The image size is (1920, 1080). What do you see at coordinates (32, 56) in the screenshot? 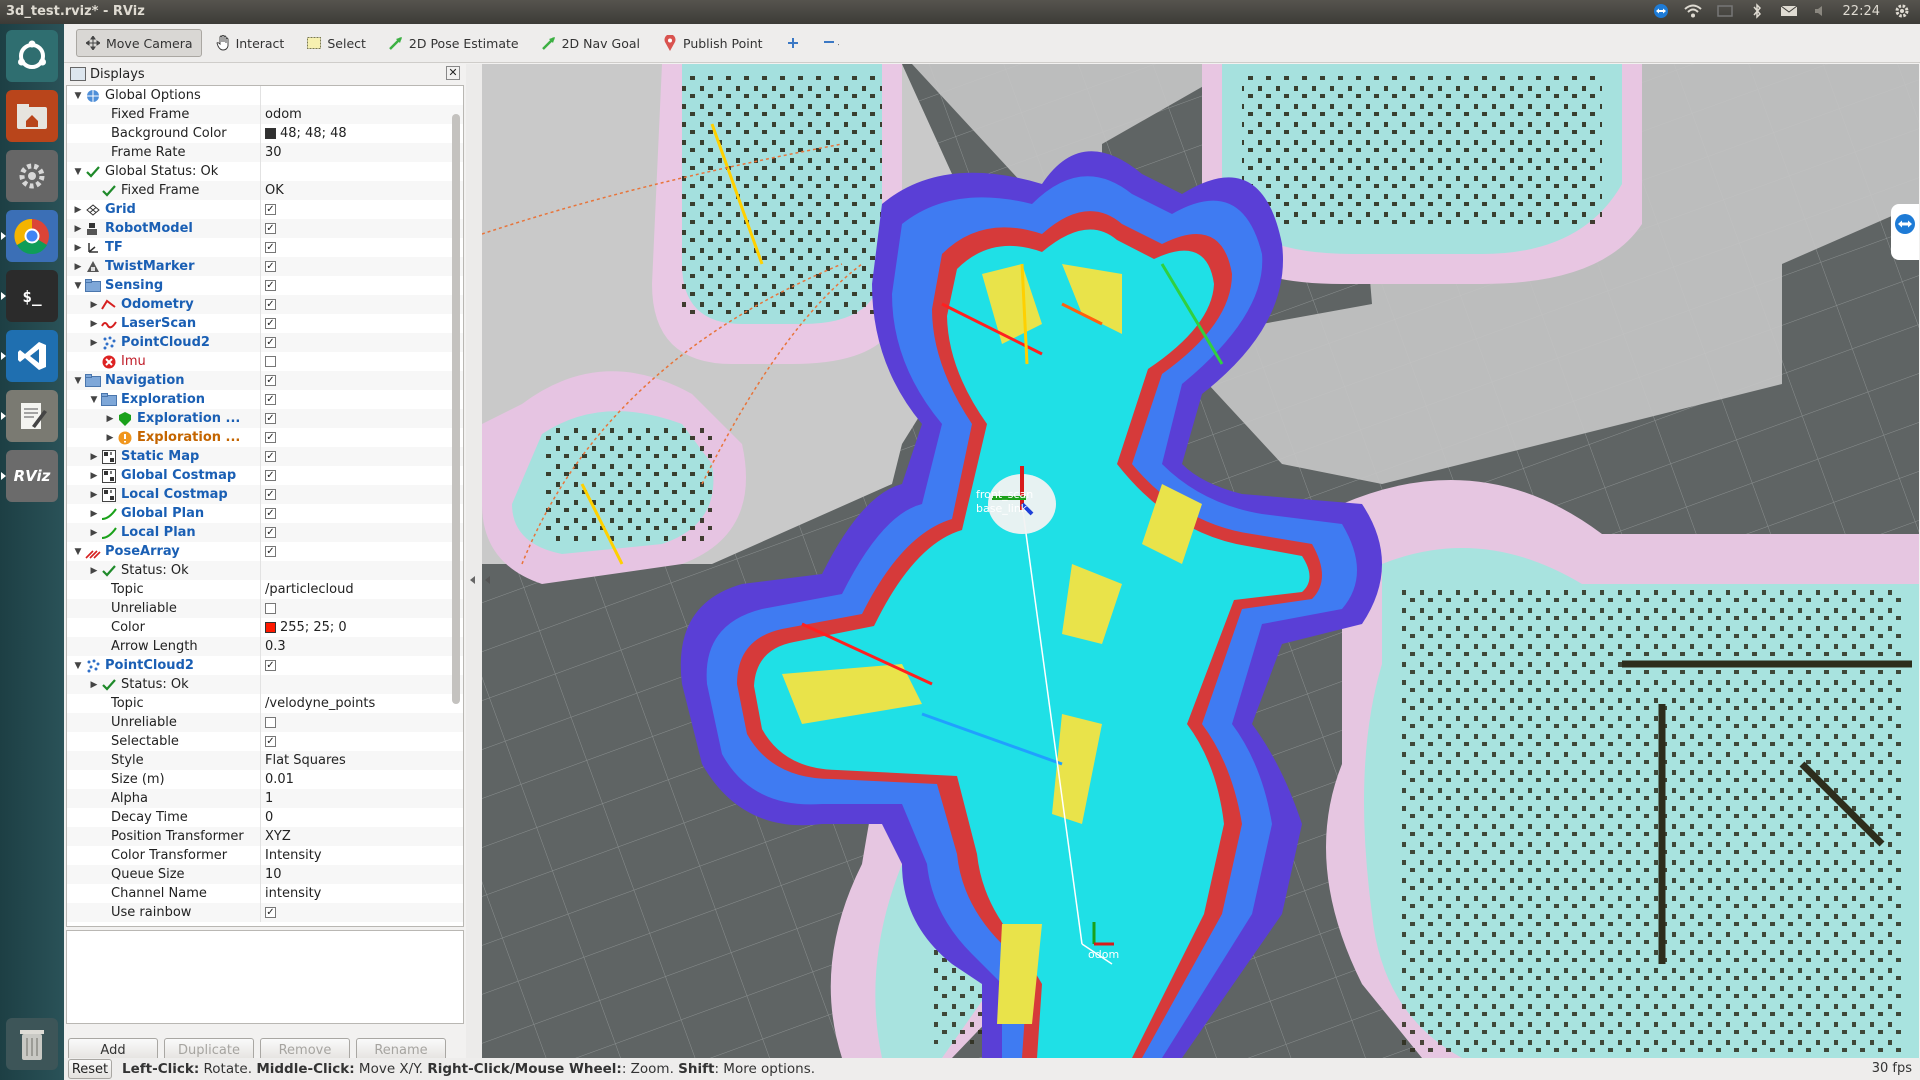
I see `ubuntu-logo-icon` at bounding box center [32, 56].